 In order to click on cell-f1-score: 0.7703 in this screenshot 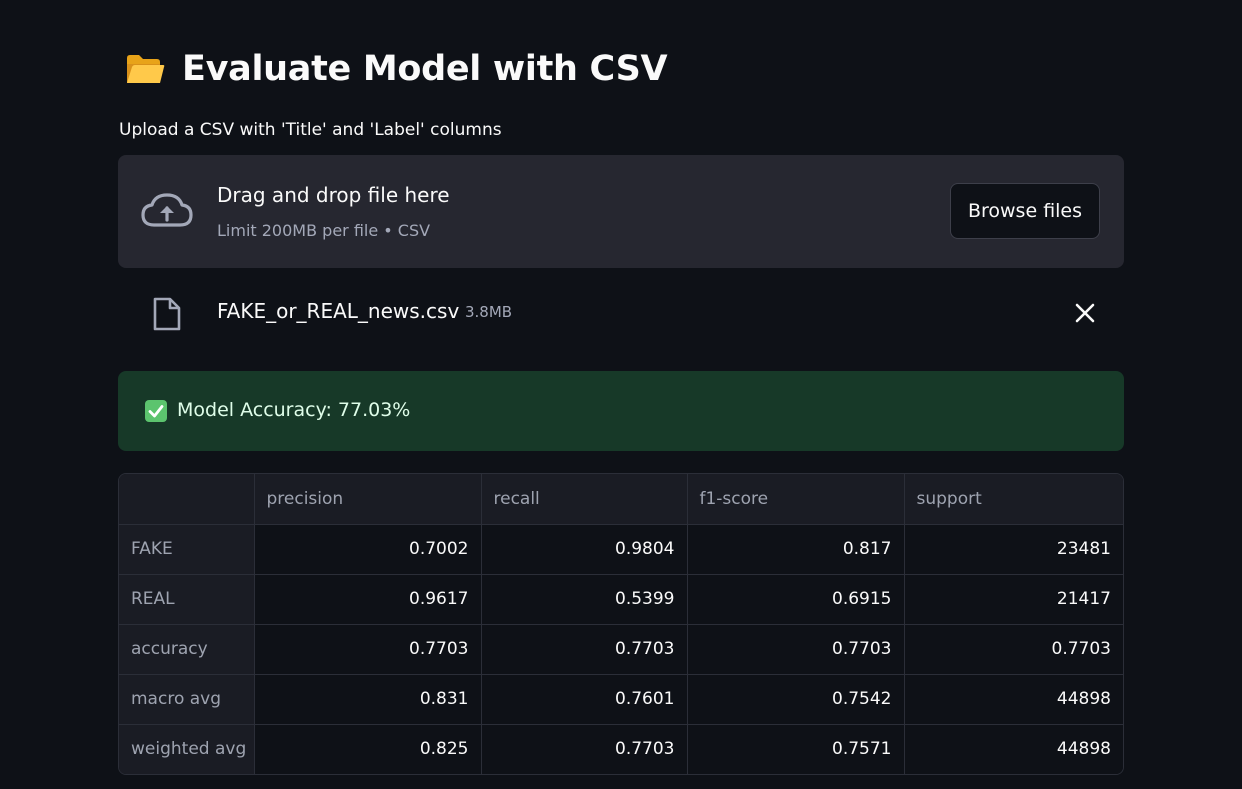, I will do `click(795, 649)`.